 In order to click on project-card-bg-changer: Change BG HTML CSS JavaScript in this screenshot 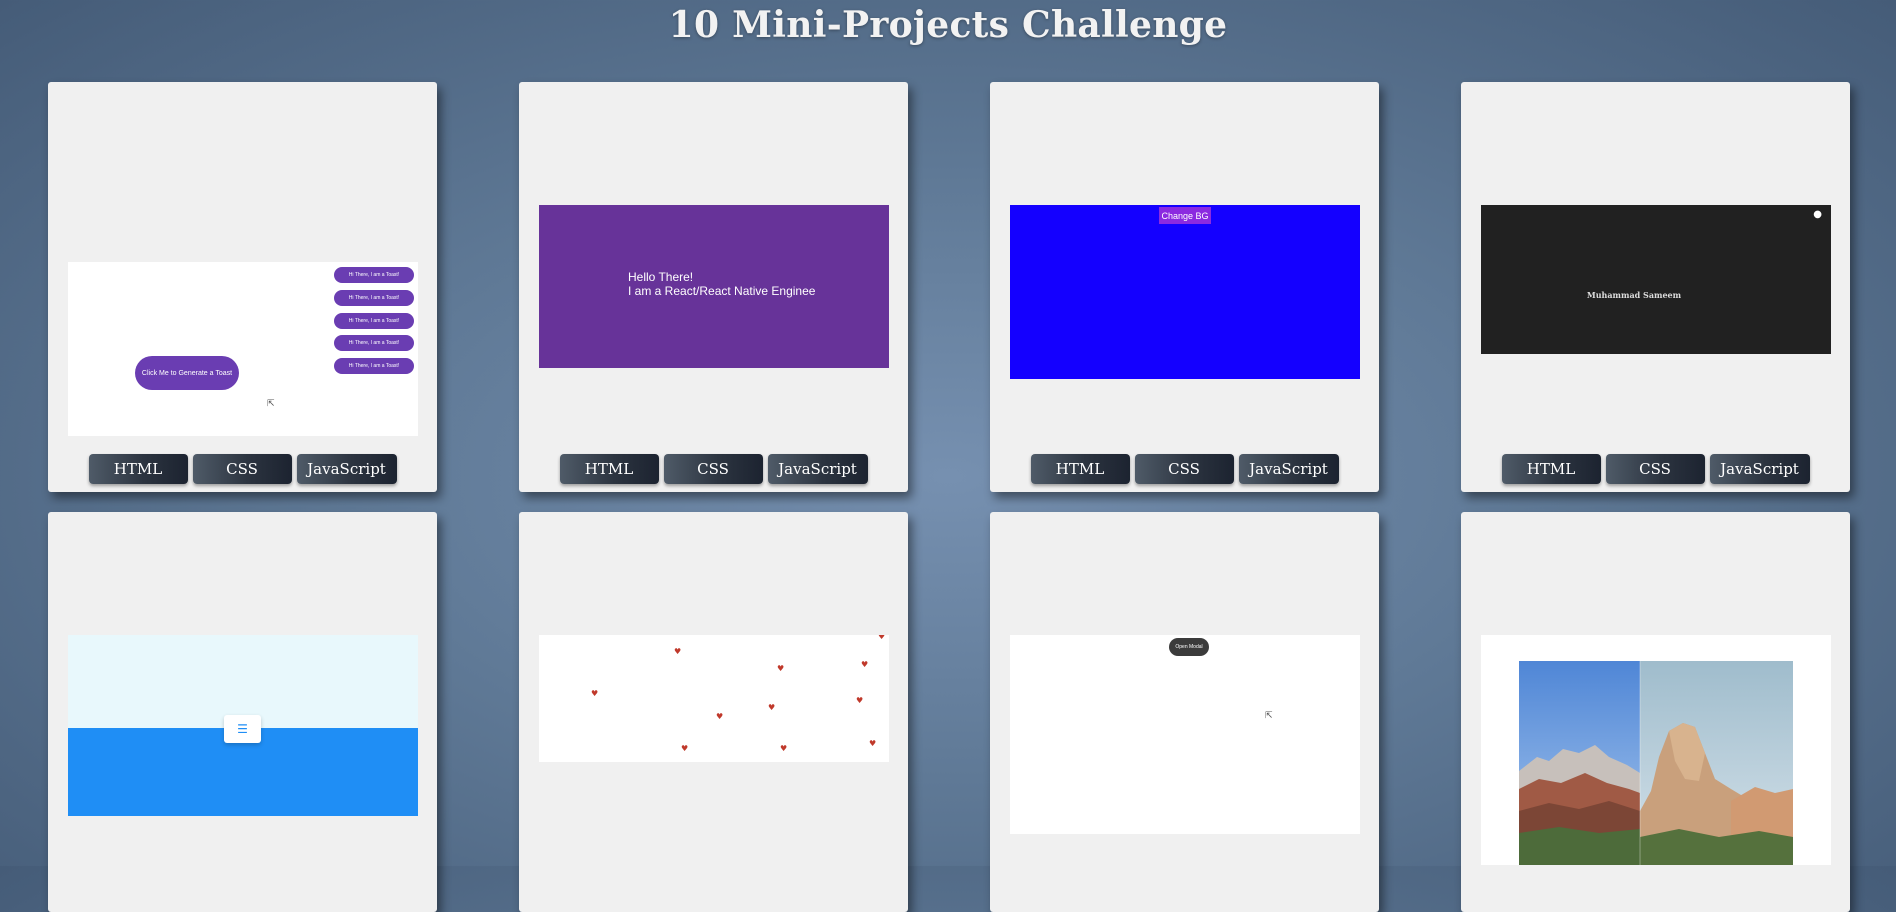, I will do `click(1184, 287)`.